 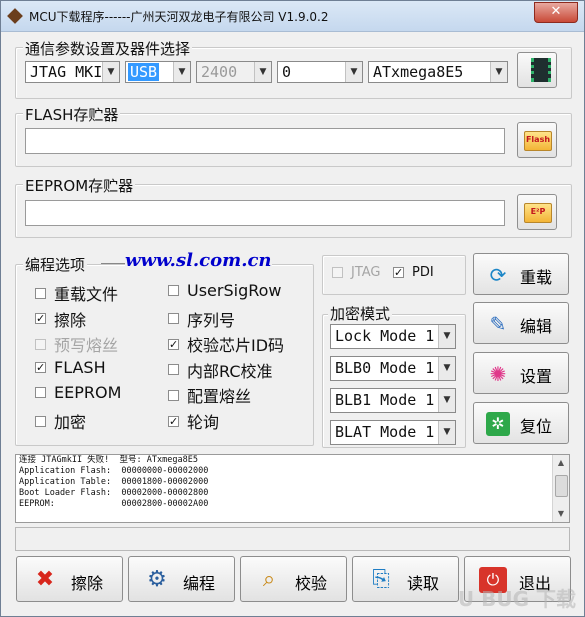 I want to click on blb1-mode-select: BLB1 Mode 1 ▼, so click(x=393, y=400).